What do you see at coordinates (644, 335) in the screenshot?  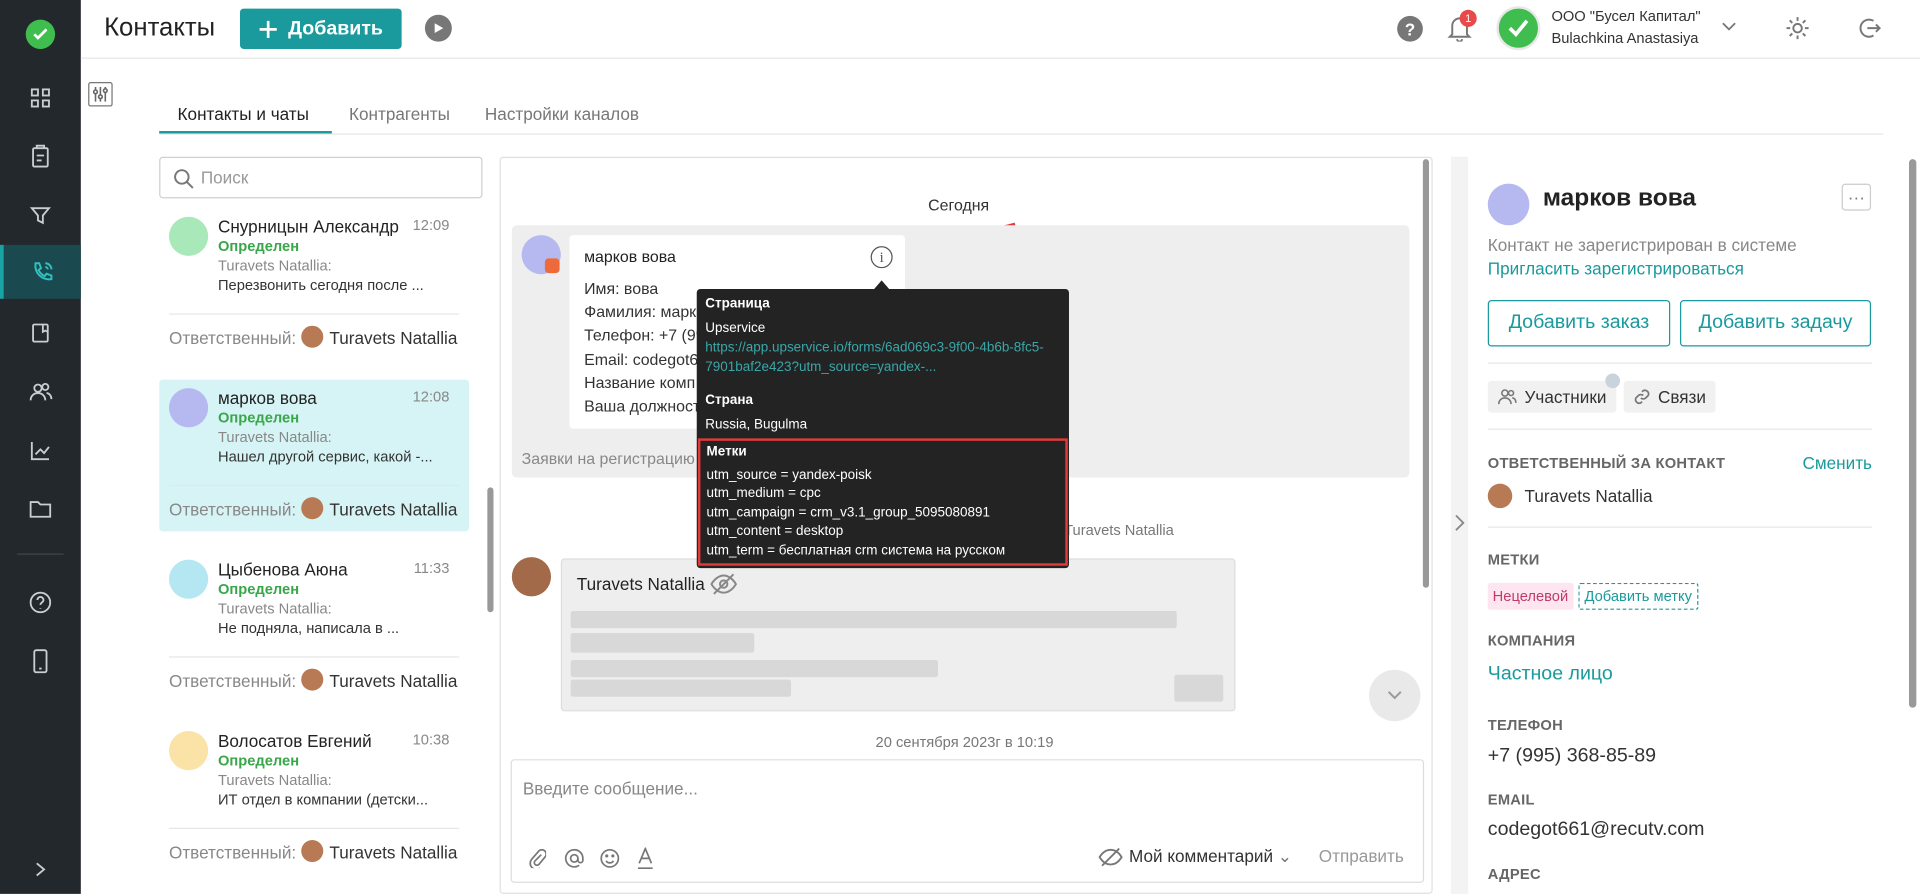 I see `form-line: Телефон: +7 (99` at bounding box center [644, 335].